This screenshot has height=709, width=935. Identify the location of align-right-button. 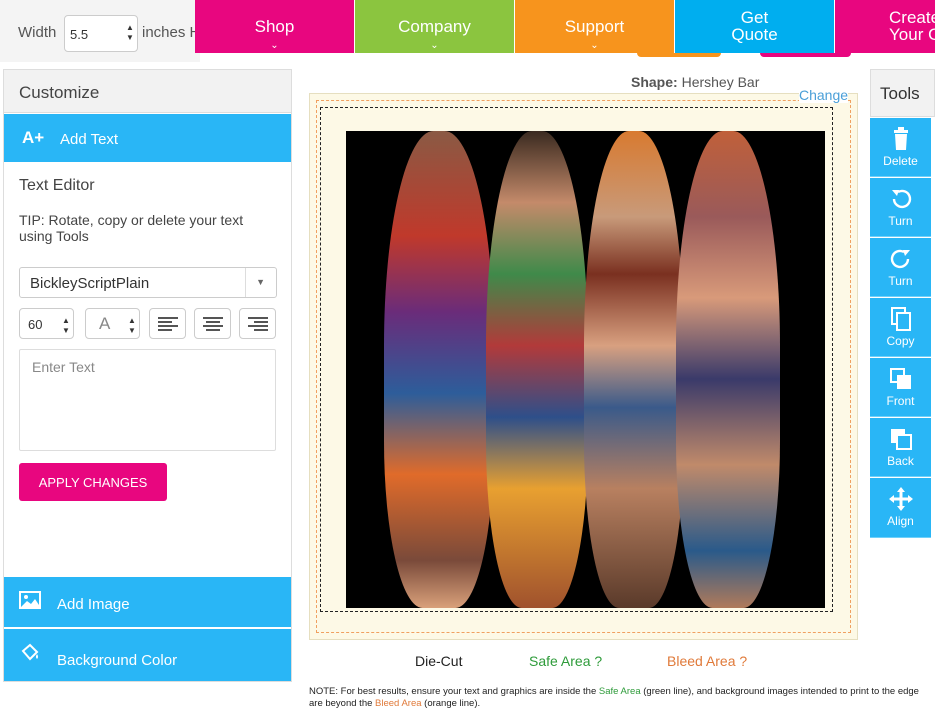
(257, 323).